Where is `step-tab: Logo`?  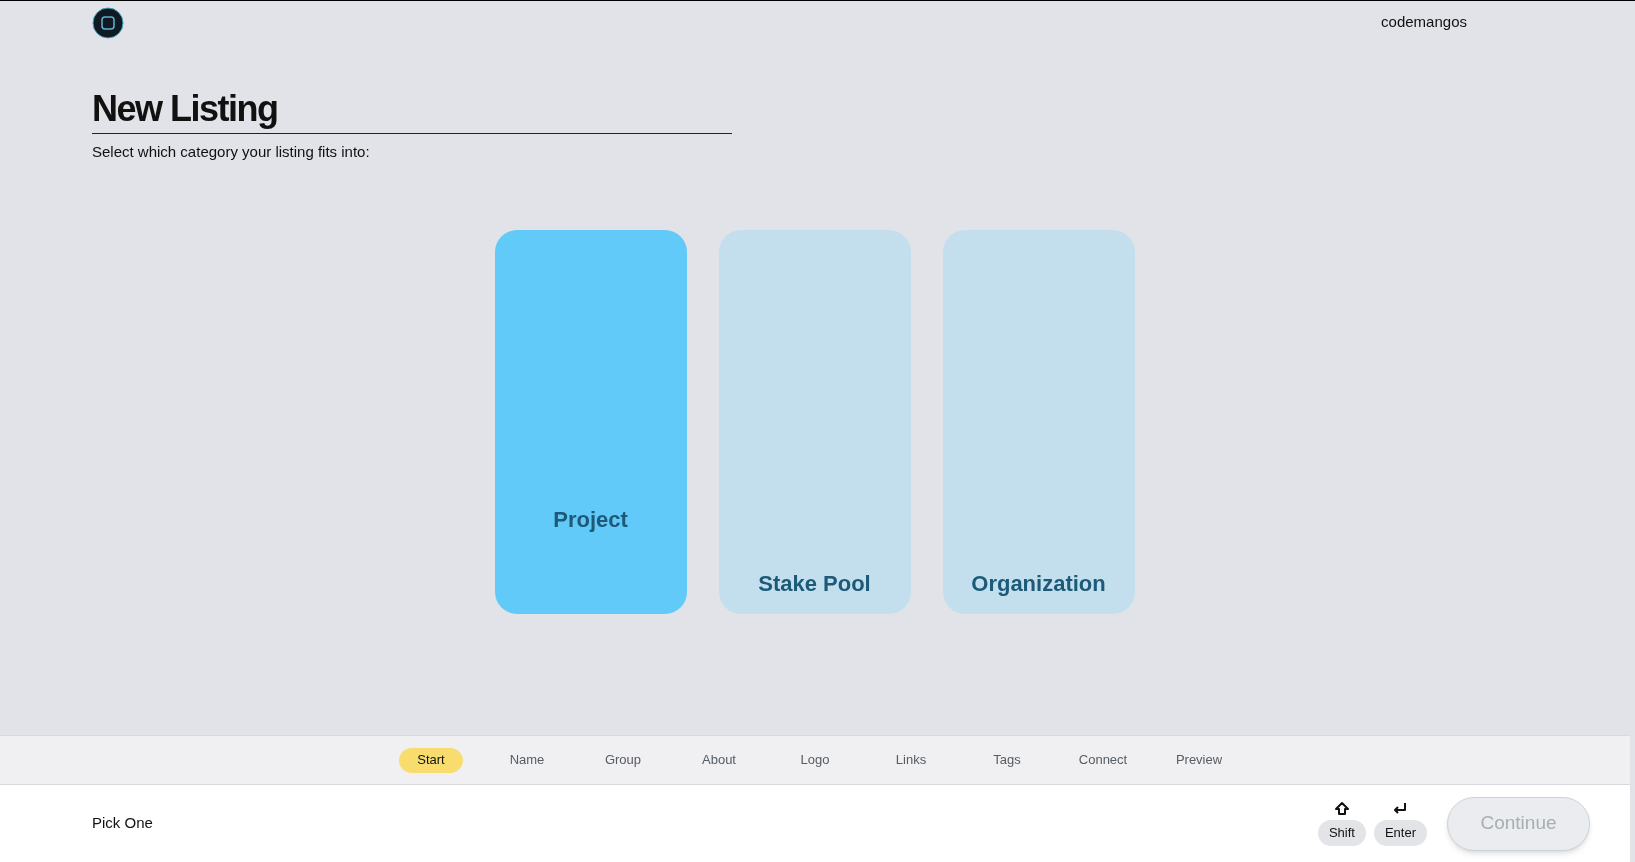
step-tab: Logo is located at coordinates (815, 760).